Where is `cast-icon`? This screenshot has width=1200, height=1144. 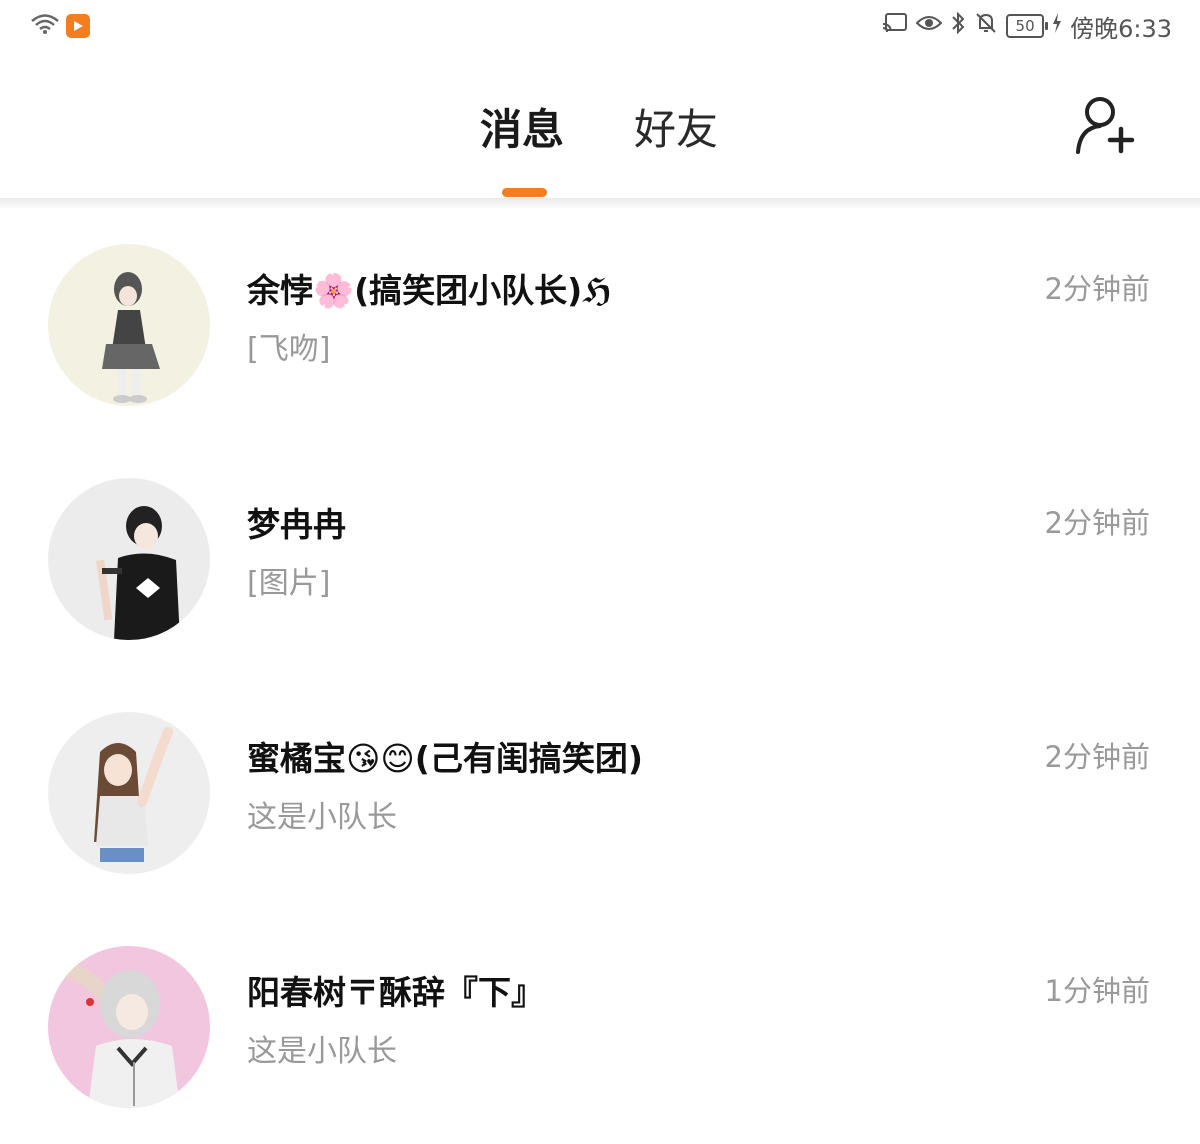
cast-icon is located at coordinates (895, 26).